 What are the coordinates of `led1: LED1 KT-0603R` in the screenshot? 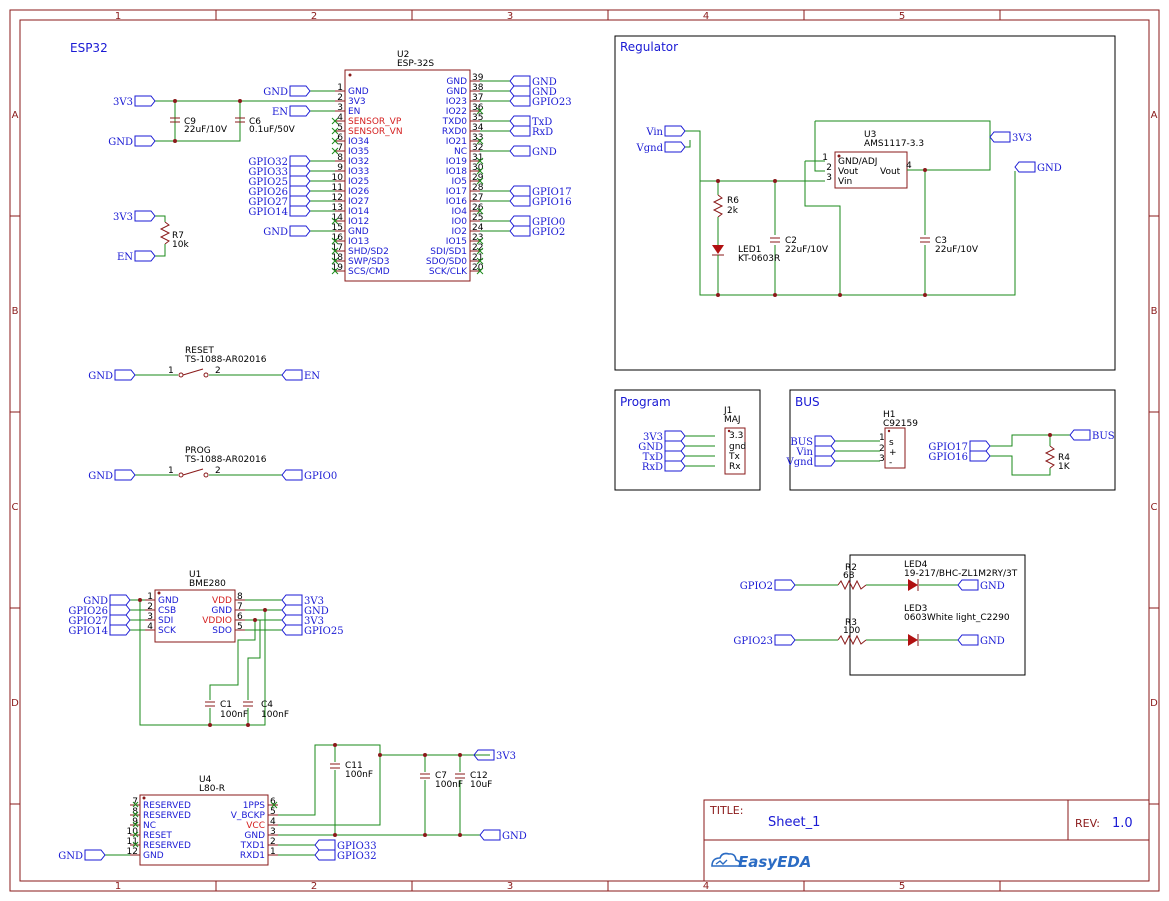 It's located at (746, 254).